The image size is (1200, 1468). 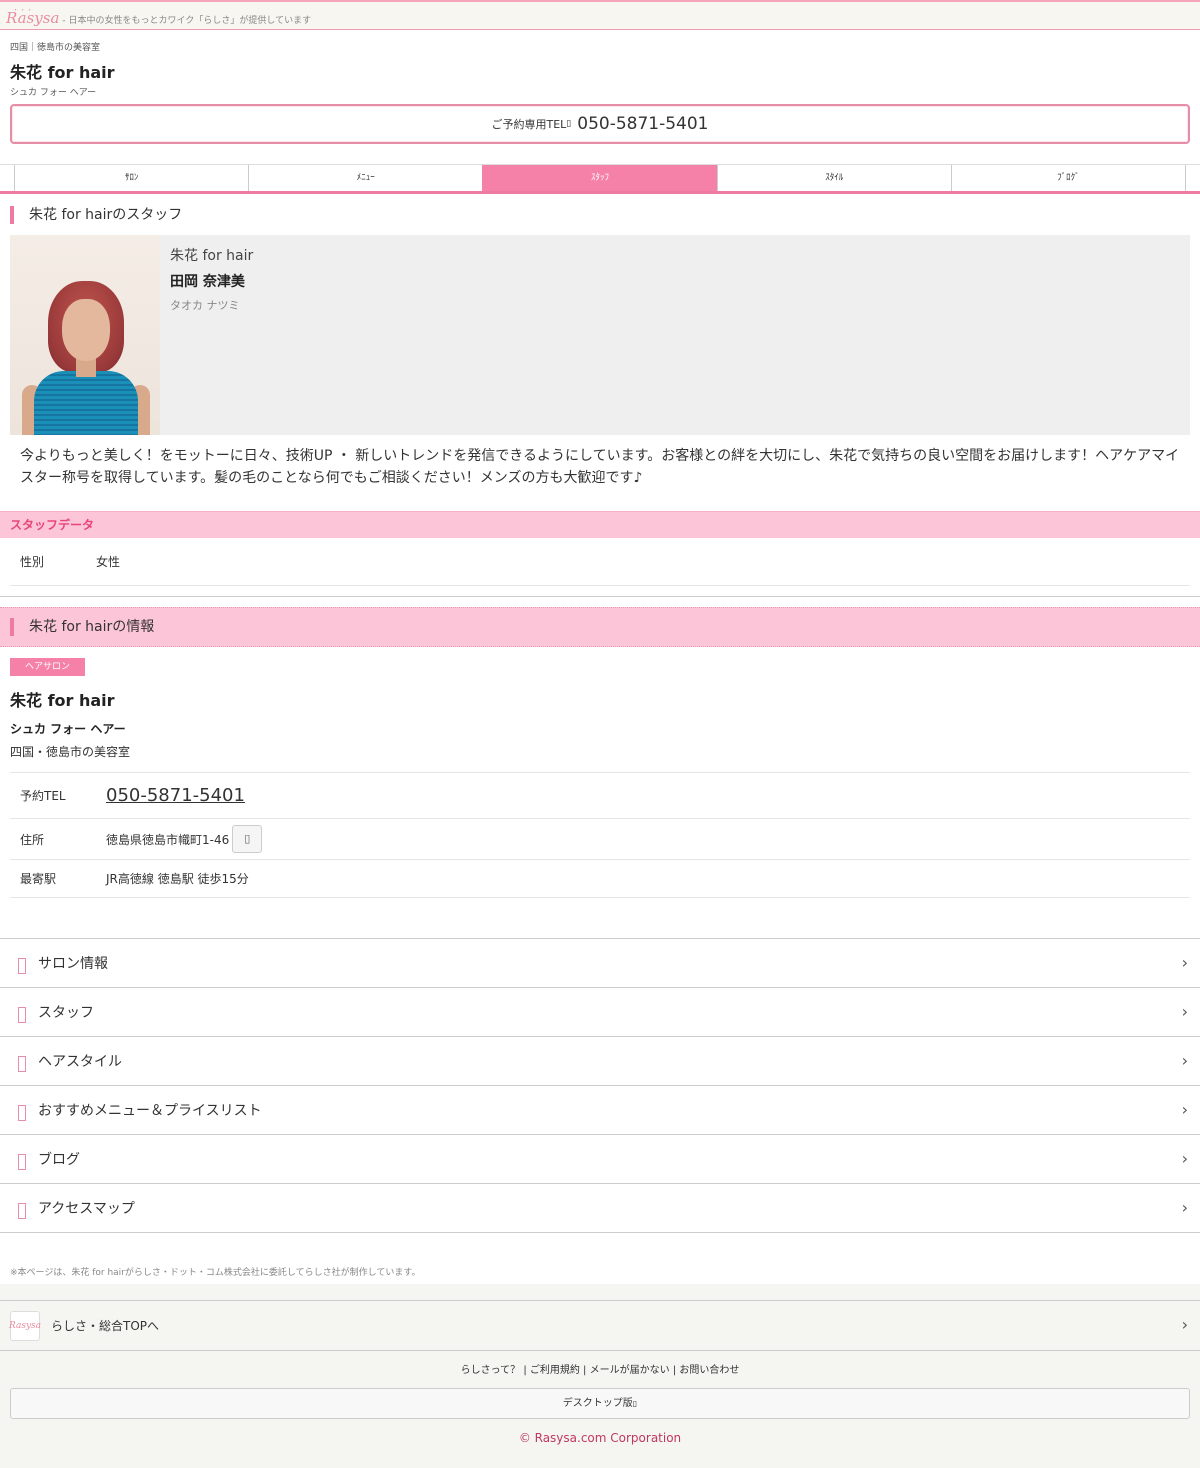 I want to click on detail-row-tel: 予約TEL 050-5871-5401, so click(x=600, y=796).